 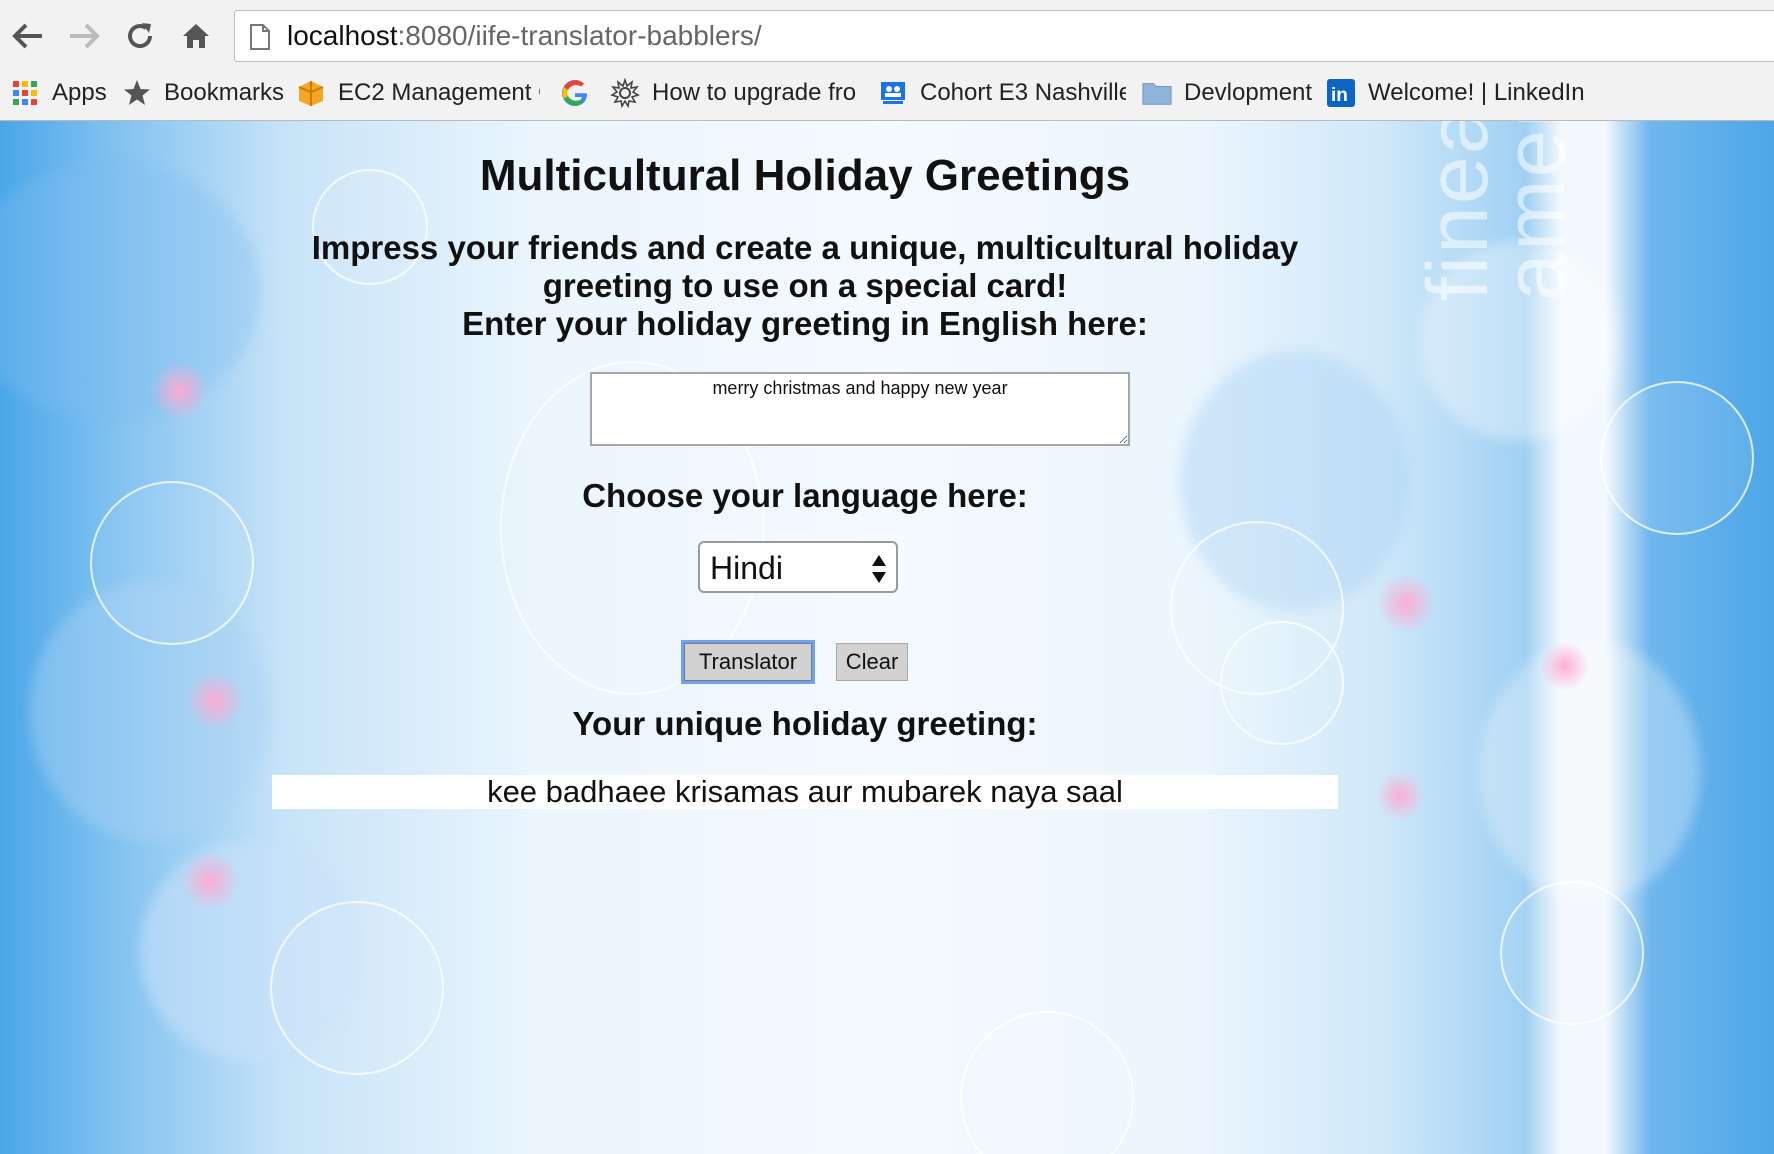 I want to click on translate-button: Translator, so click(x=748, y=662).